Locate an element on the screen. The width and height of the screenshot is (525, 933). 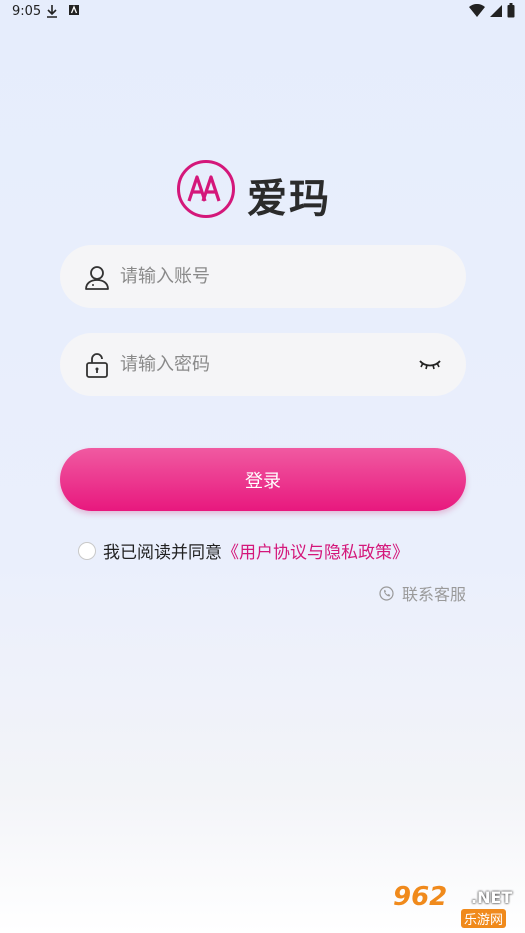
account-input is located at coordinates (260, 276).